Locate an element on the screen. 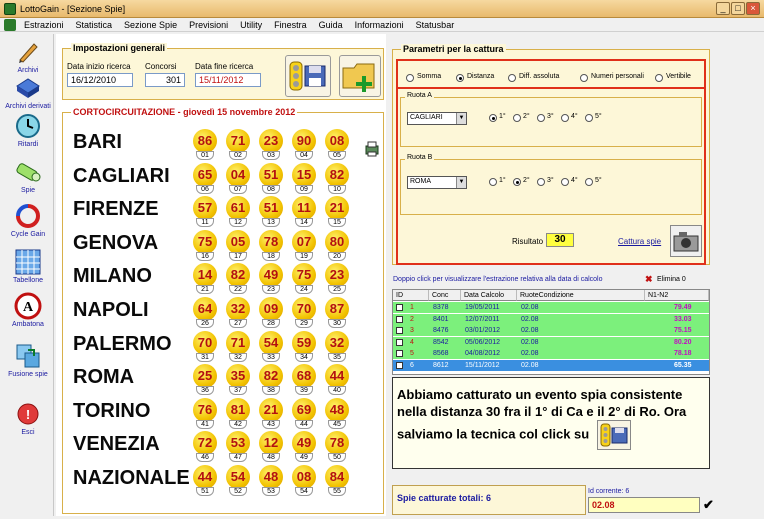  mode-distanza-radio is located at coordinates (460, 78).